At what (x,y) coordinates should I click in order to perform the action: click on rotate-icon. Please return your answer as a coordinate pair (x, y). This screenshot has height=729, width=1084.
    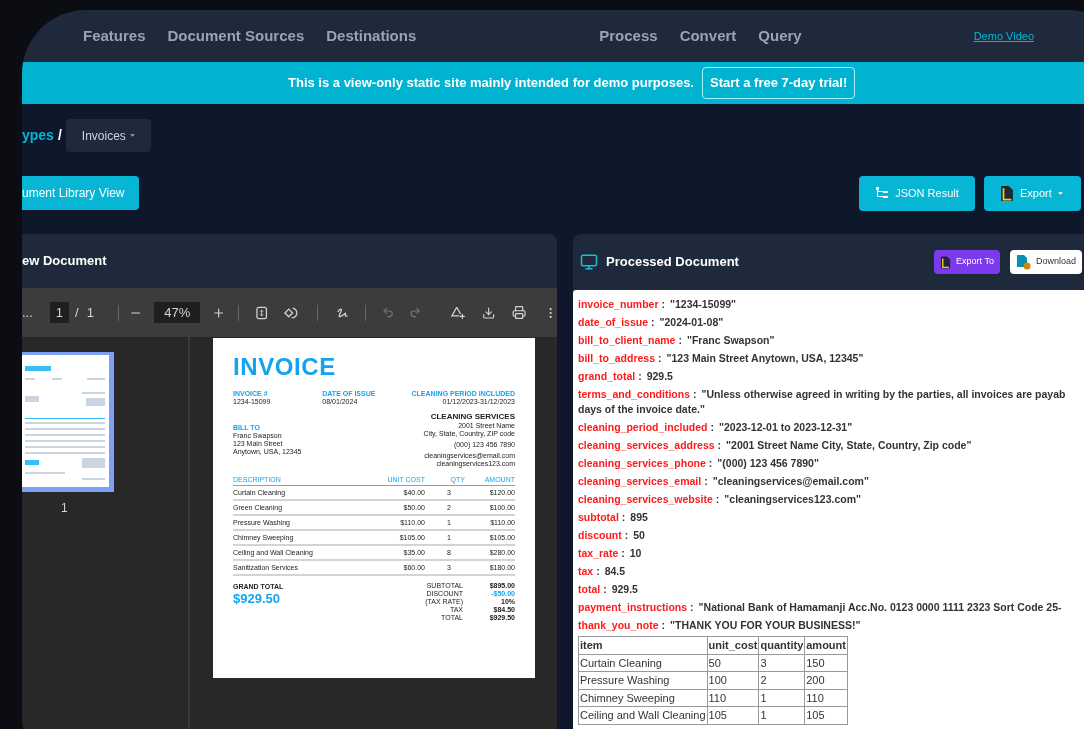
    Looking at the image, I should click on (291, 312).